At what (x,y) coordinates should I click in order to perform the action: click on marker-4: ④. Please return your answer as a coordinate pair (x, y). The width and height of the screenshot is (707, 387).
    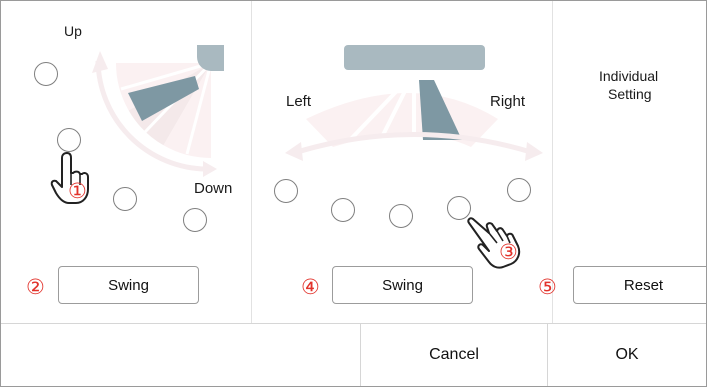
    Looking at the image, I should click on (310, 287).